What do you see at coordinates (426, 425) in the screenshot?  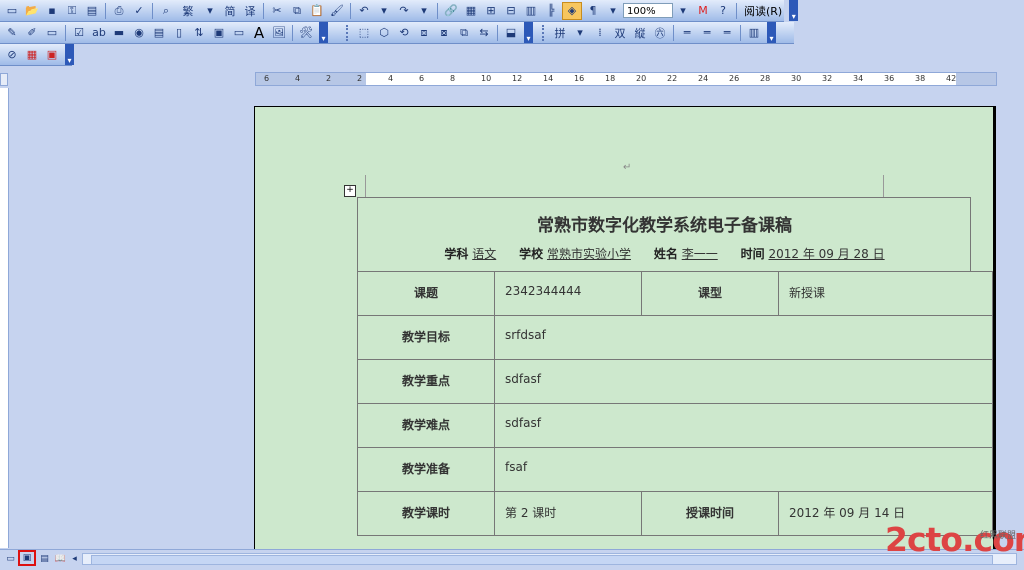 I see `difficult-label-cell: 教学难点` at bounding box center [426, 425].